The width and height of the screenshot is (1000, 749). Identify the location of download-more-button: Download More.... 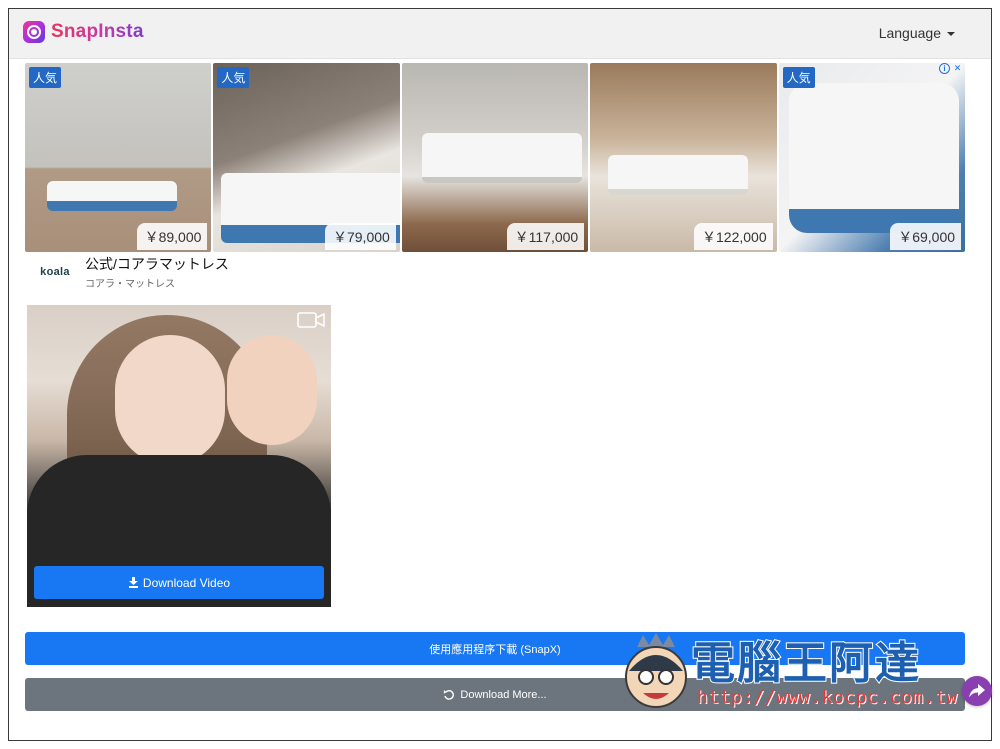
(495, 694).